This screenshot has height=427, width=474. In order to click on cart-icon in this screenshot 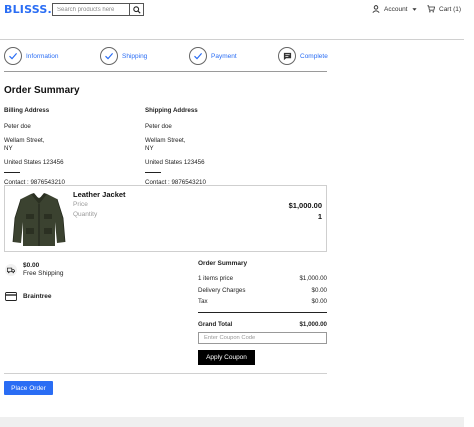, I will do `click(431, 9)`.